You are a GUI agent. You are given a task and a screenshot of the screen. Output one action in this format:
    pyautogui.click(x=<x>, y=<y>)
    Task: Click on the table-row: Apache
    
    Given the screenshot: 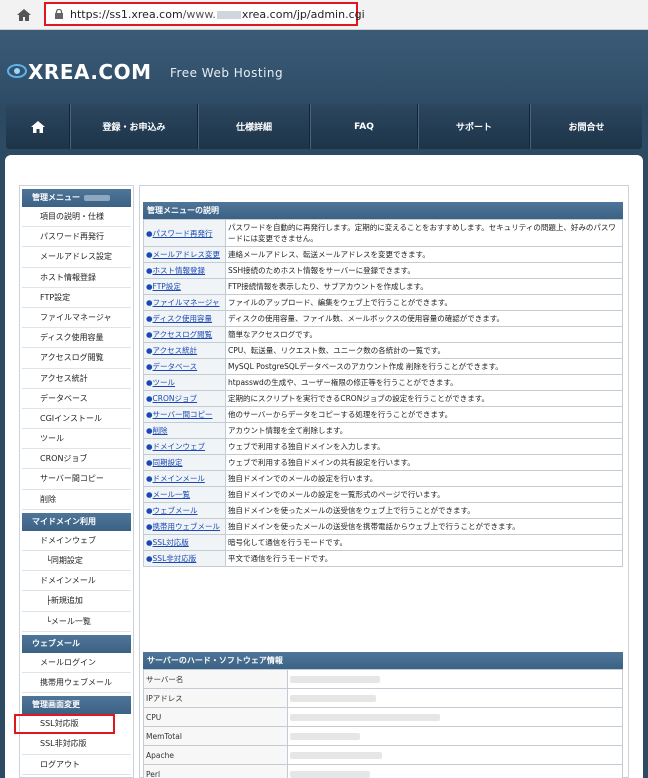 What is the action you would take?
    pyautogui.click(x=383, y=755)
    